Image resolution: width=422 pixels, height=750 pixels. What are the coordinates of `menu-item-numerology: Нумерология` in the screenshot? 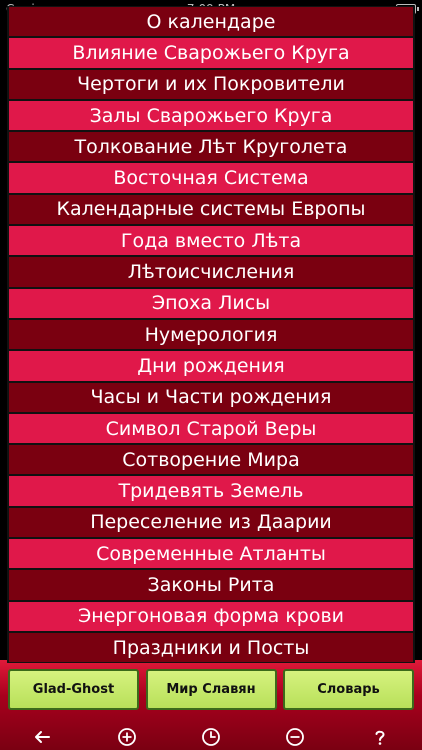 It's located at (211, 334).